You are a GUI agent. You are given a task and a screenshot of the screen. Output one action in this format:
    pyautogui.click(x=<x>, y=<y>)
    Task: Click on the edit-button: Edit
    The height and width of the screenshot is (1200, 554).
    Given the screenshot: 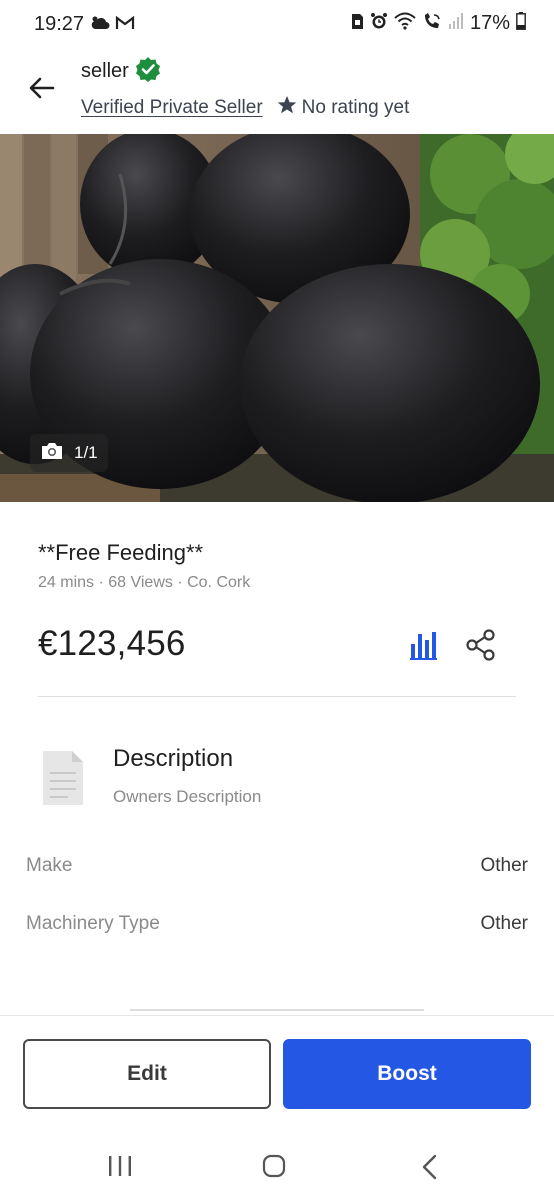 What is the action you would take?
    pyautogui.click(x=147, y=1074)
    